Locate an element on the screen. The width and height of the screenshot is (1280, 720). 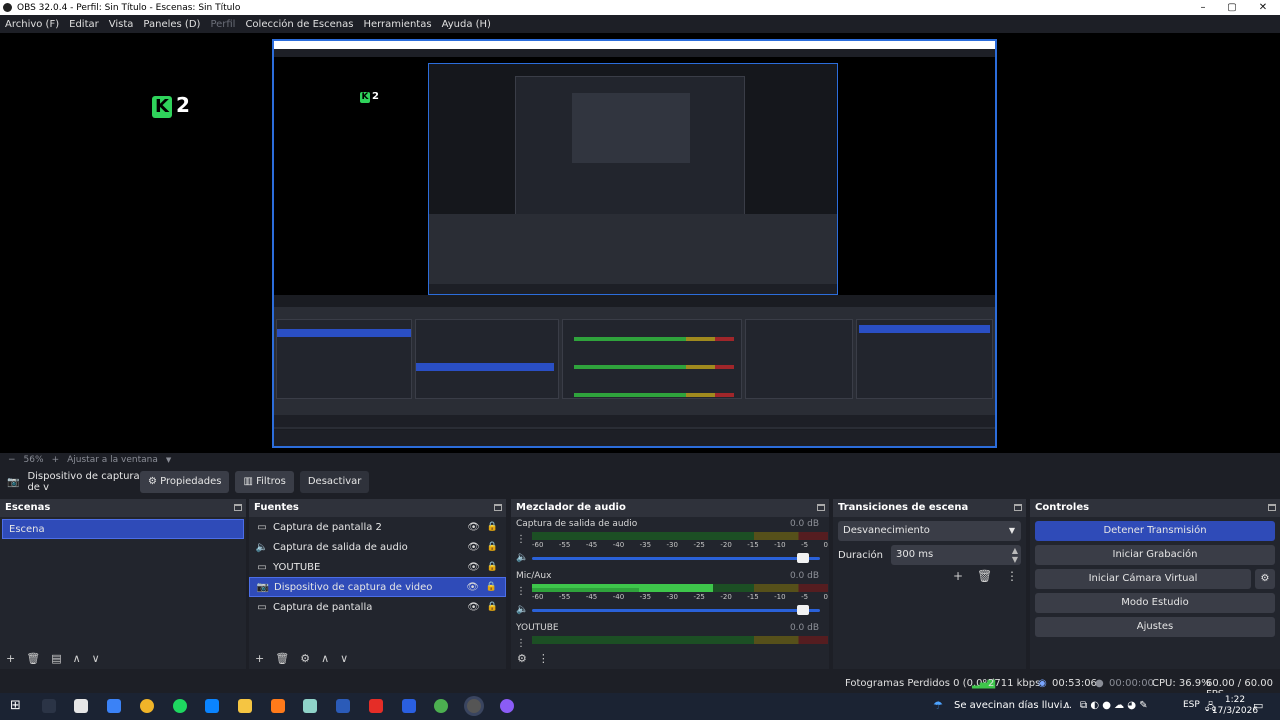
virtual-camera-settings-button: ⚙ is located at coordinates (1265, 579).